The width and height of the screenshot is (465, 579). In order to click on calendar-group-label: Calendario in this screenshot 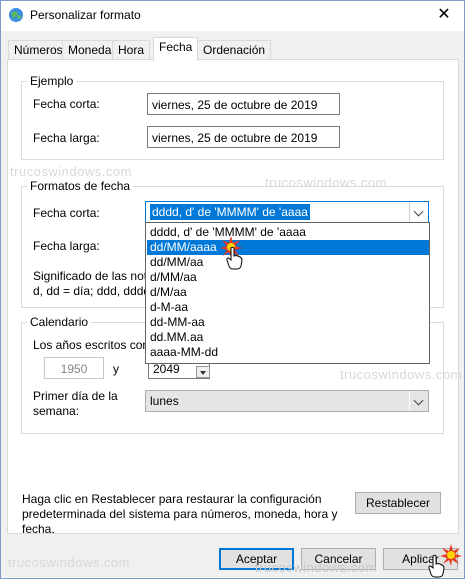, I will do `click(59, 322)`.